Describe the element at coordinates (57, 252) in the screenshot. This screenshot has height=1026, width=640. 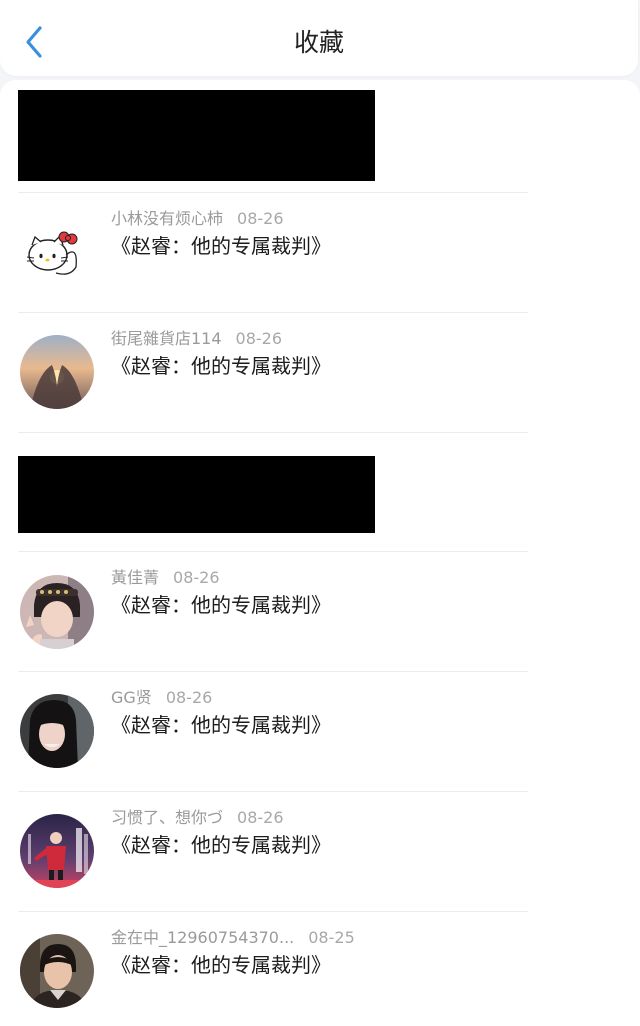
I see `hello-kitty-avatar` at that location.